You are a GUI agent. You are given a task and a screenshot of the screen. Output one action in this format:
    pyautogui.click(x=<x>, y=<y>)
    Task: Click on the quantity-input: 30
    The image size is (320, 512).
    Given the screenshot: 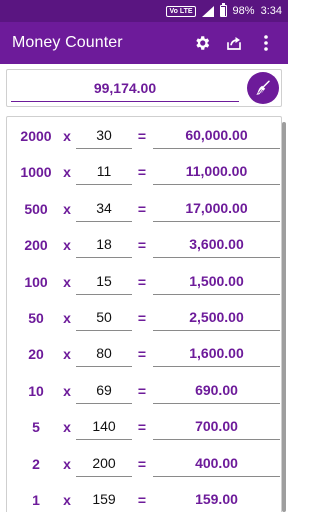 What is the action you would take?
    pyautogui.click(x=104, y=136)
    